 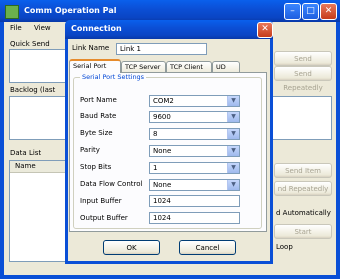 What do you see at coordinates (265, 30) in the screenshot?
I see `dialog-close-icon: ✕` at bounding box center [265, 30].